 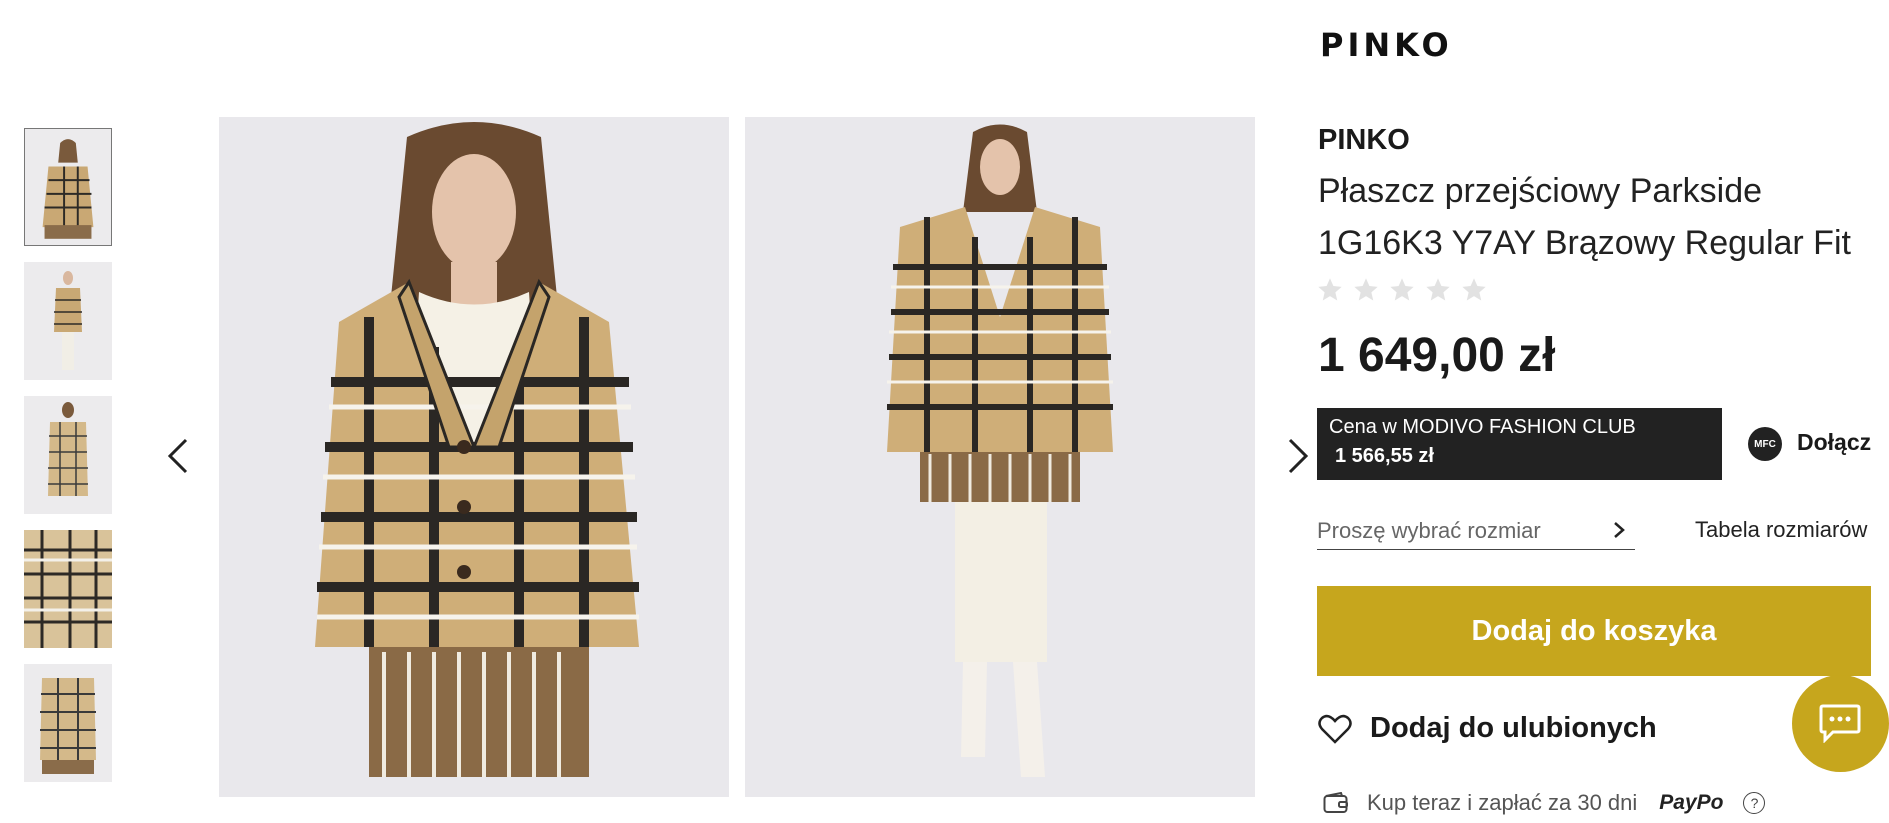 I want to click on club-price-box: Cena w MODIVO FASHION CLUB 1 566,55 zł, so click(x=1519, y=444).